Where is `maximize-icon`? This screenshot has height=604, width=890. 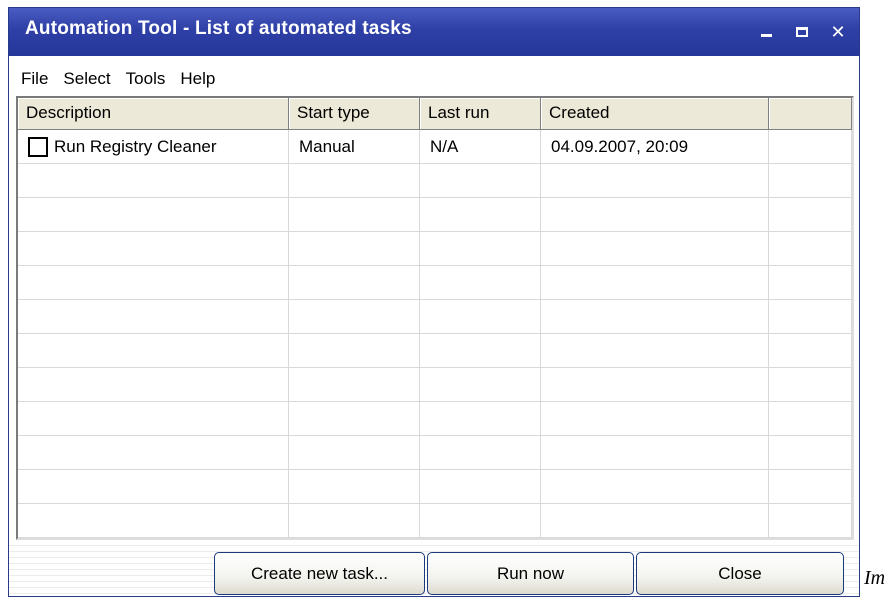
maximize-icon is located at coordinates (802, 32).